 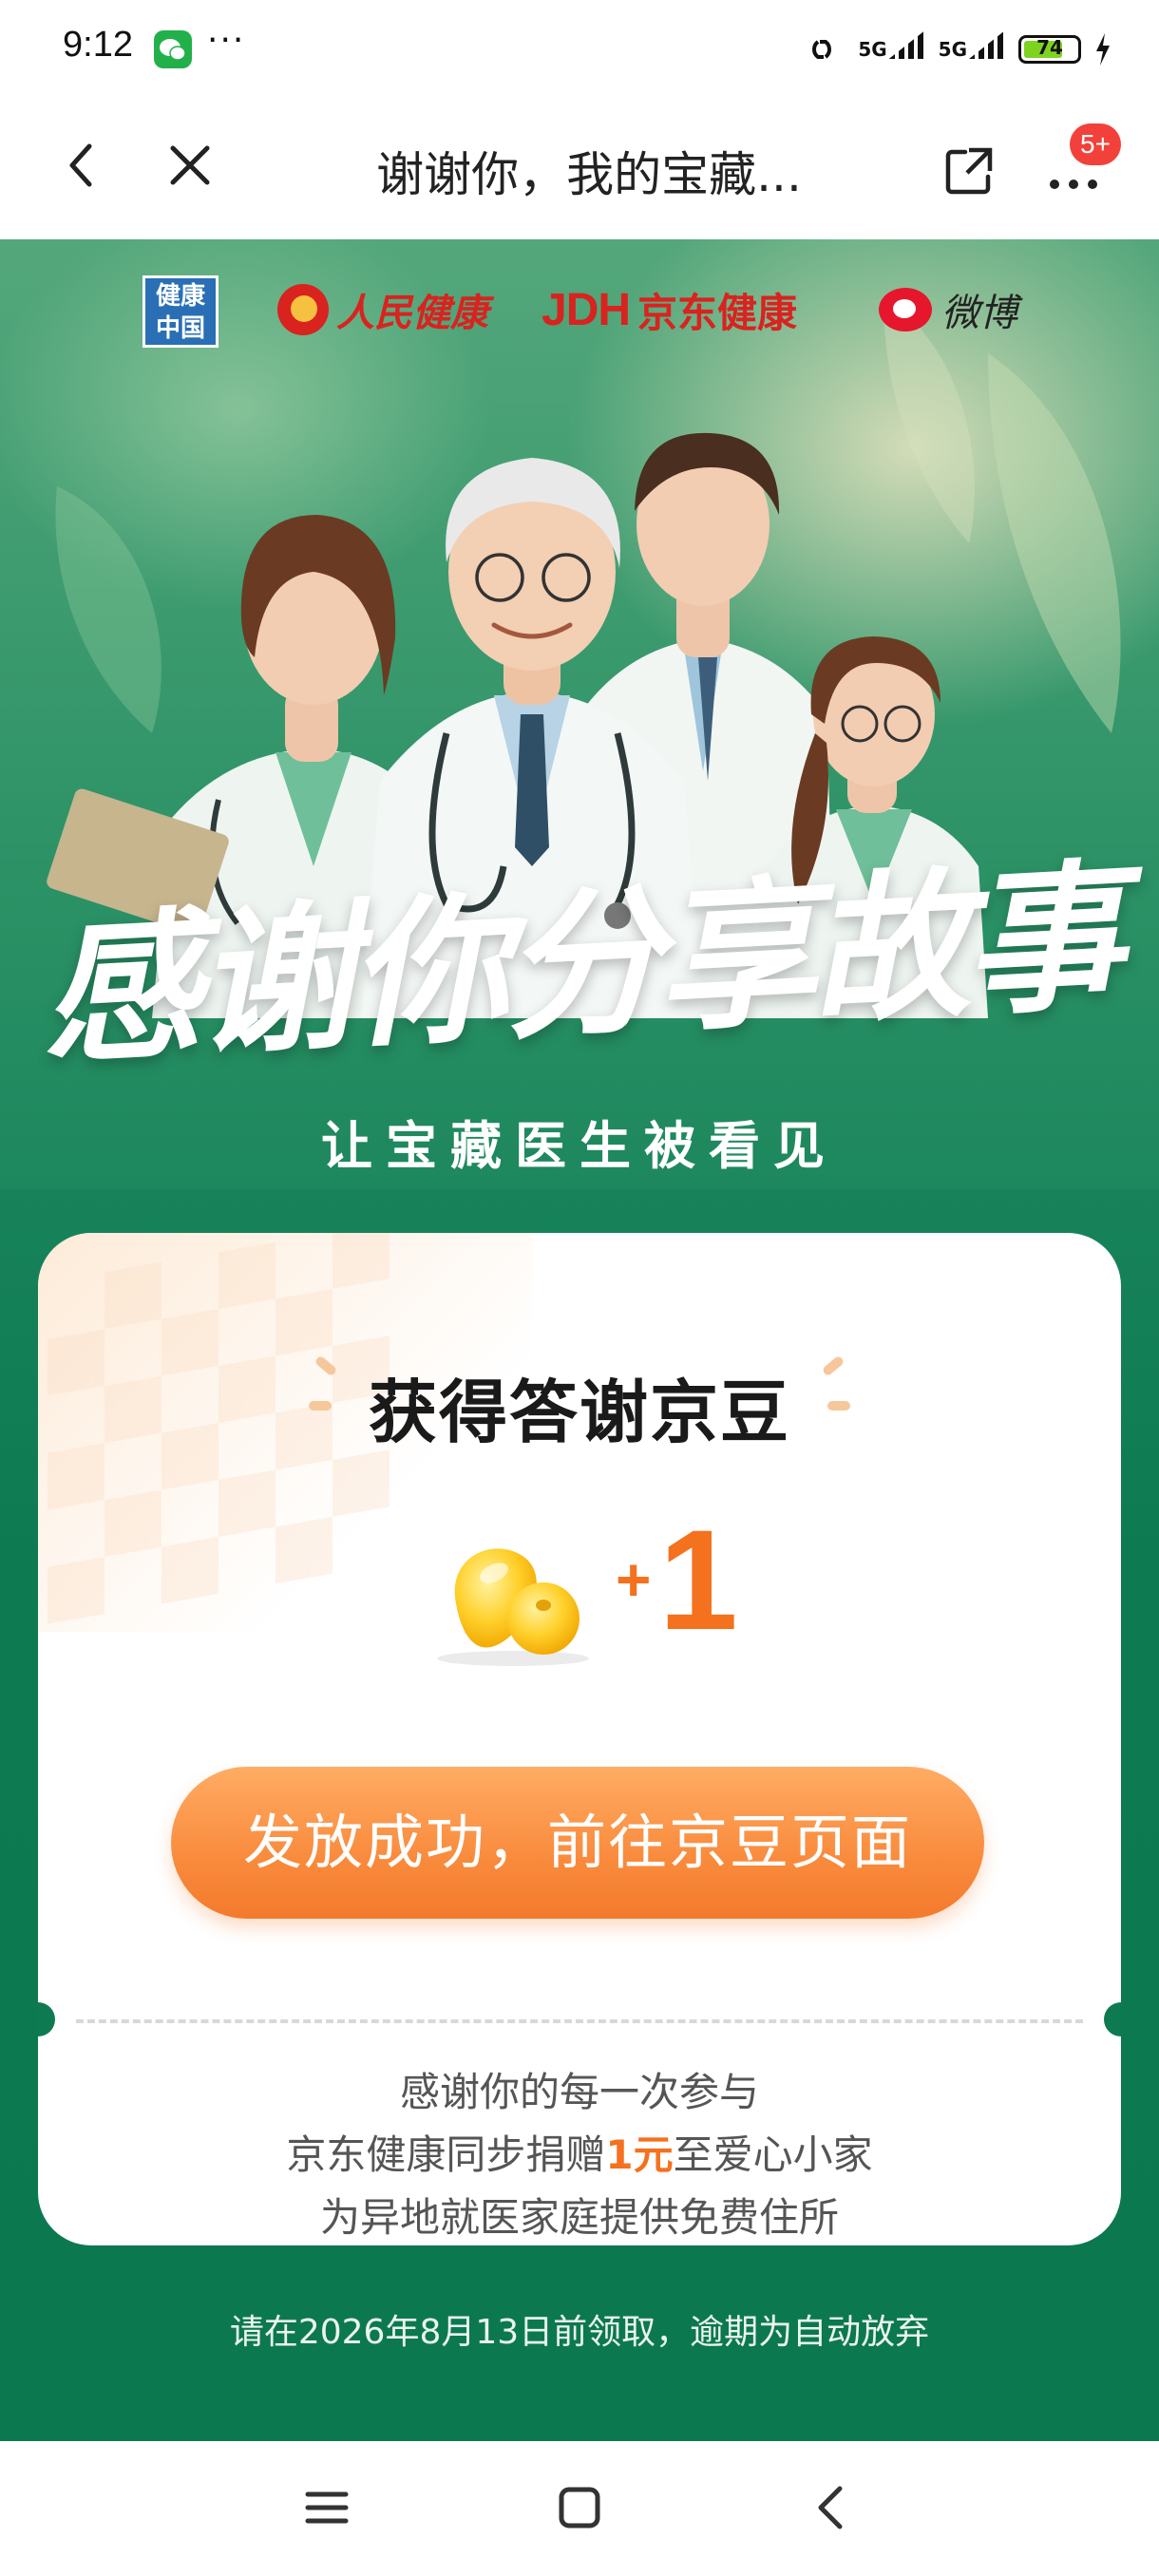 I want to click on logo-weibo: 微博, so click(x=948, y=309).